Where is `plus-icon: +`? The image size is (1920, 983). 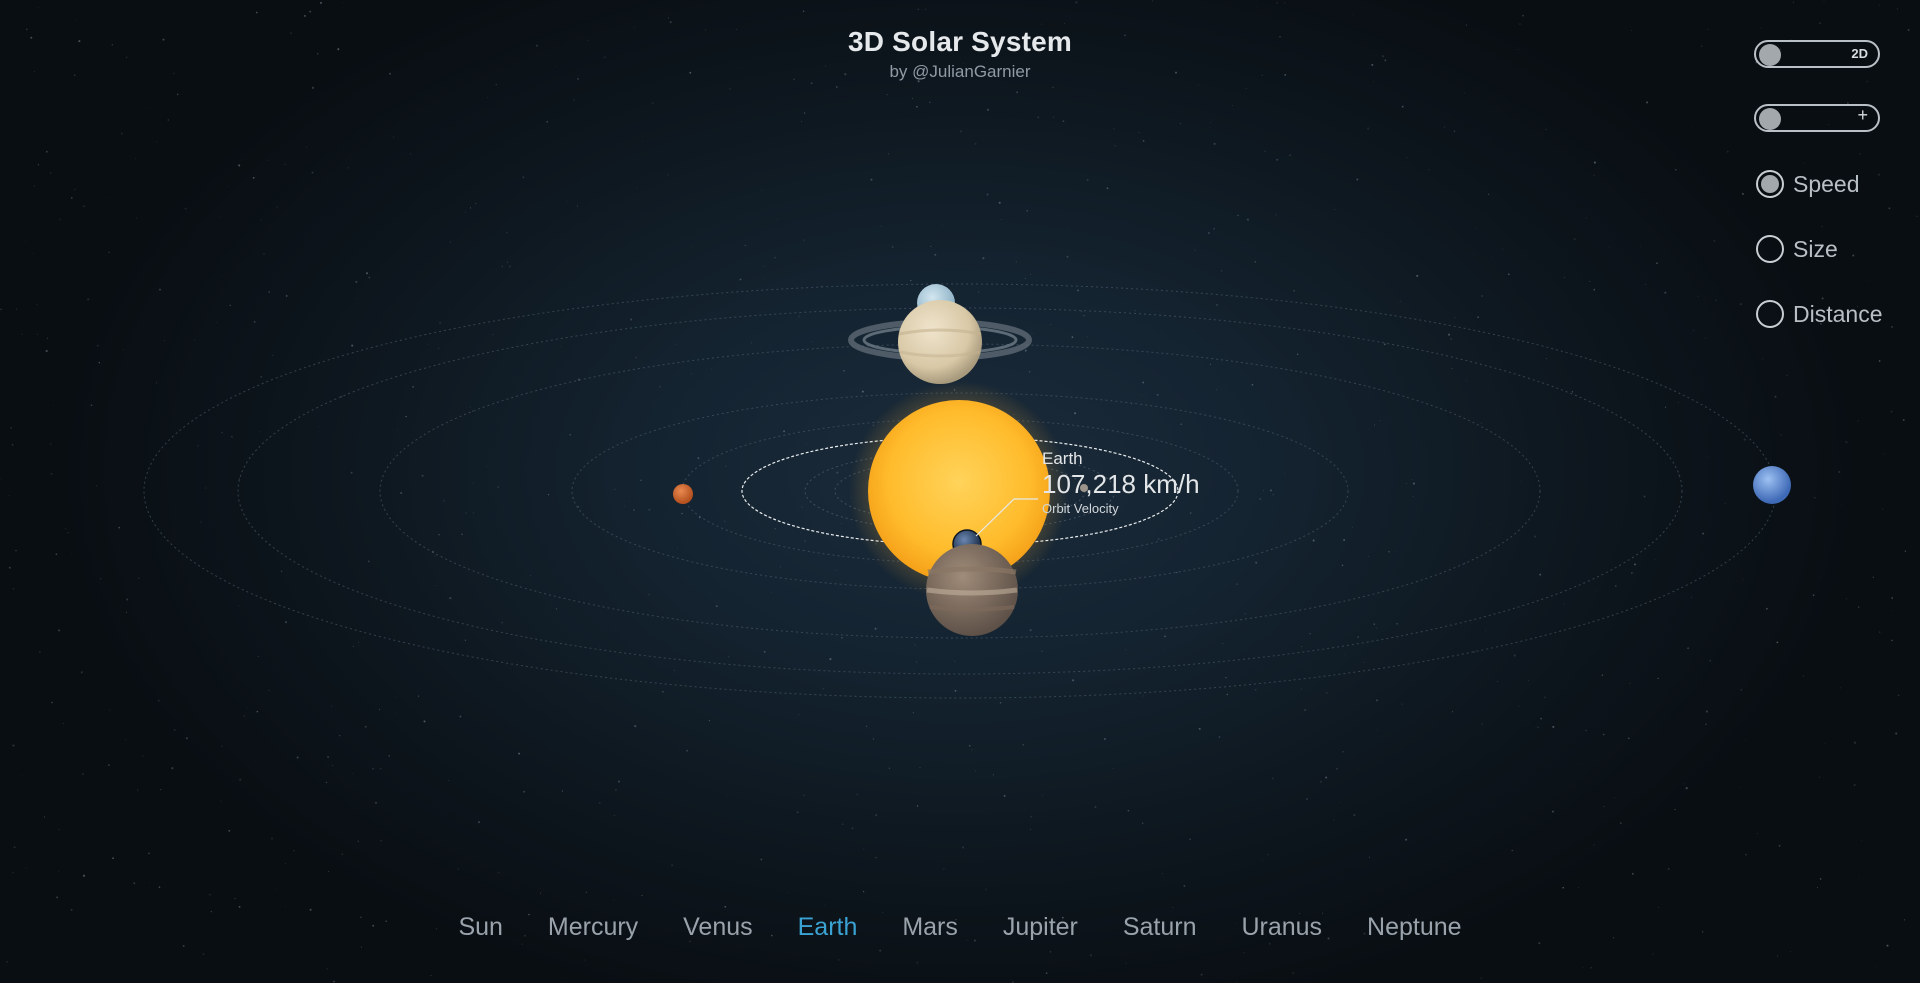
plus-icon: + is located at coordinates (1862, 115).